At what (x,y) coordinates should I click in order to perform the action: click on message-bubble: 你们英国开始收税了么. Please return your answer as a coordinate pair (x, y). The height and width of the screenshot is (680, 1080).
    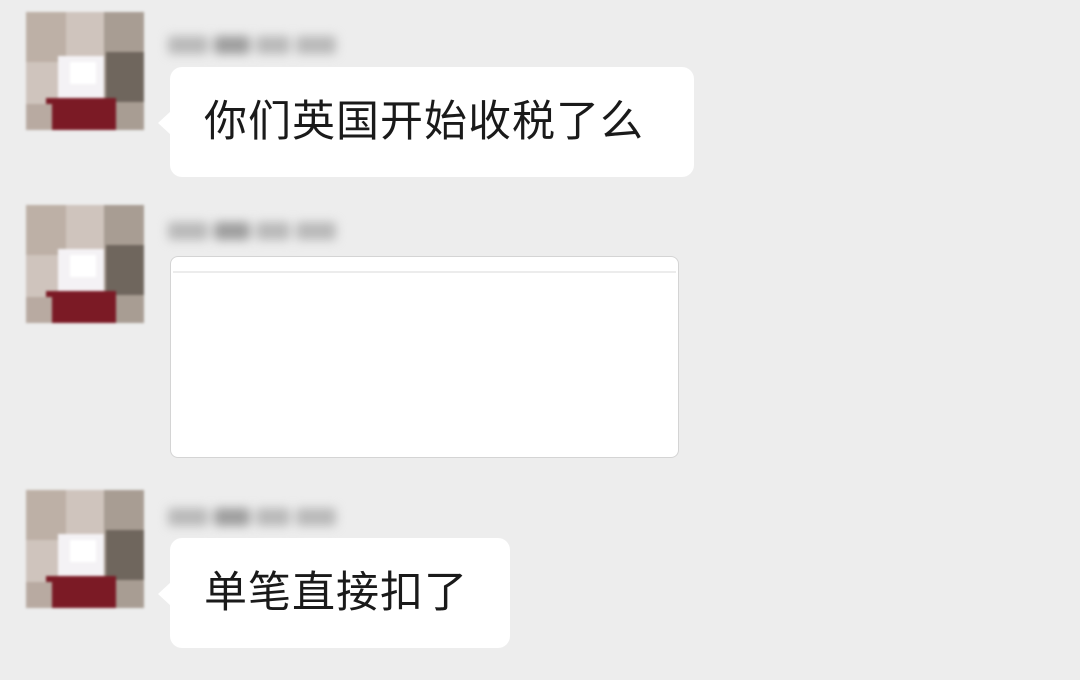
    Looking at the image, I should click on (426, 122).